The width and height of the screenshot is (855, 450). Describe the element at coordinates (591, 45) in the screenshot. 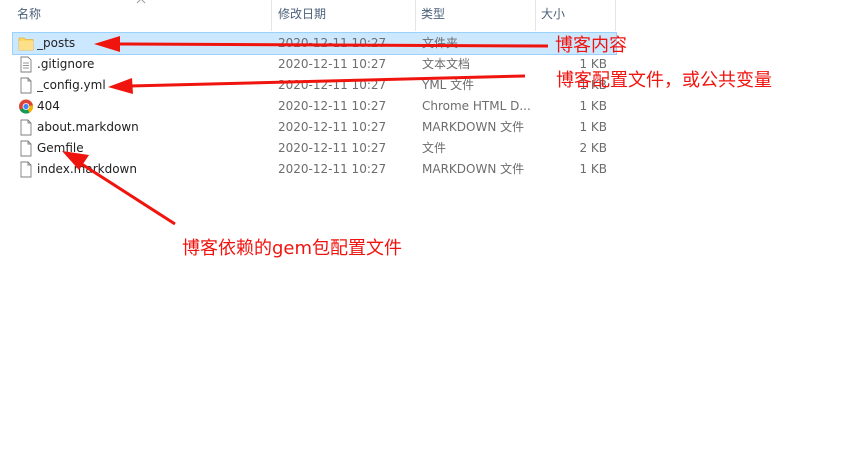

I see `annotation-posts: 博客内容` at that location.